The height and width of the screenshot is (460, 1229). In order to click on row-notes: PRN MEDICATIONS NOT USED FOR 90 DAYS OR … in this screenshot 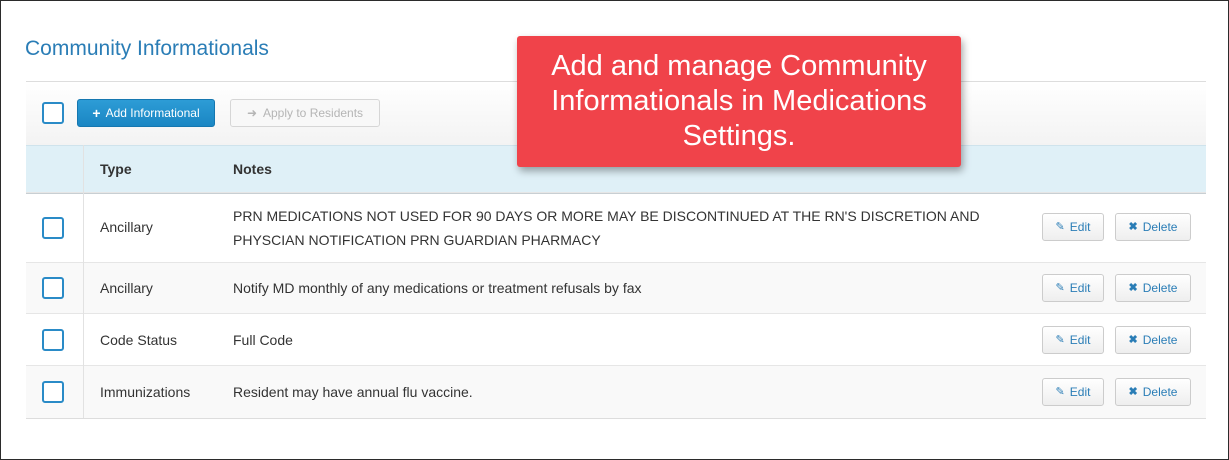, I will do `click(606, 228)`.